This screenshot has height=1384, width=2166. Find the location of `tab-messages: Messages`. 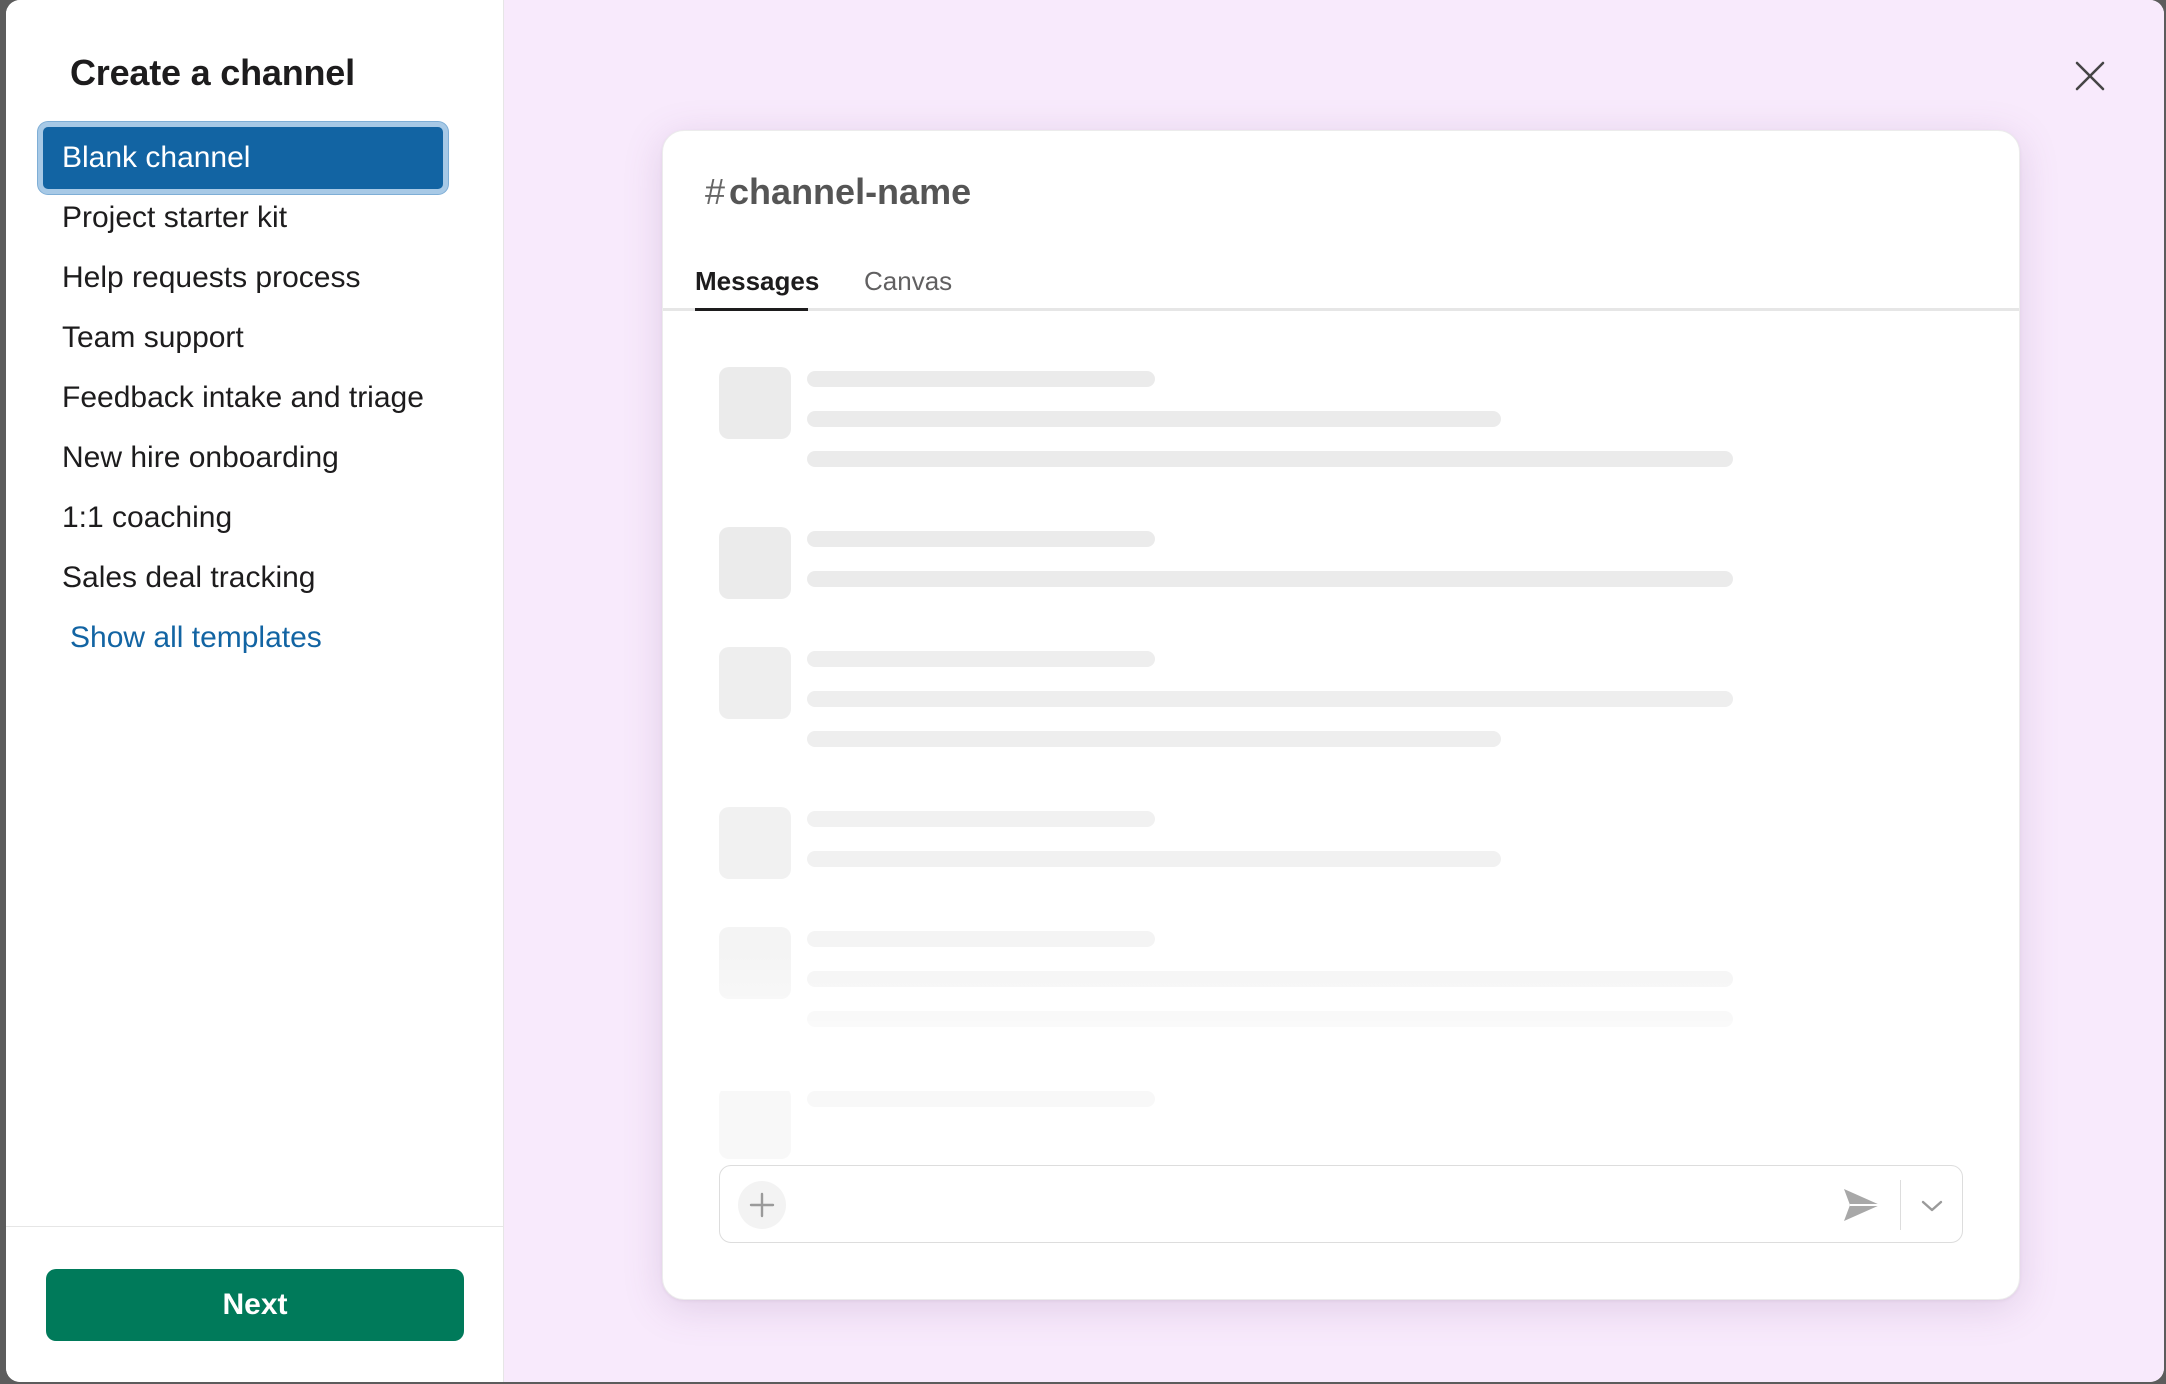

tab-messages: Messages is located at coordinates (757, 281).